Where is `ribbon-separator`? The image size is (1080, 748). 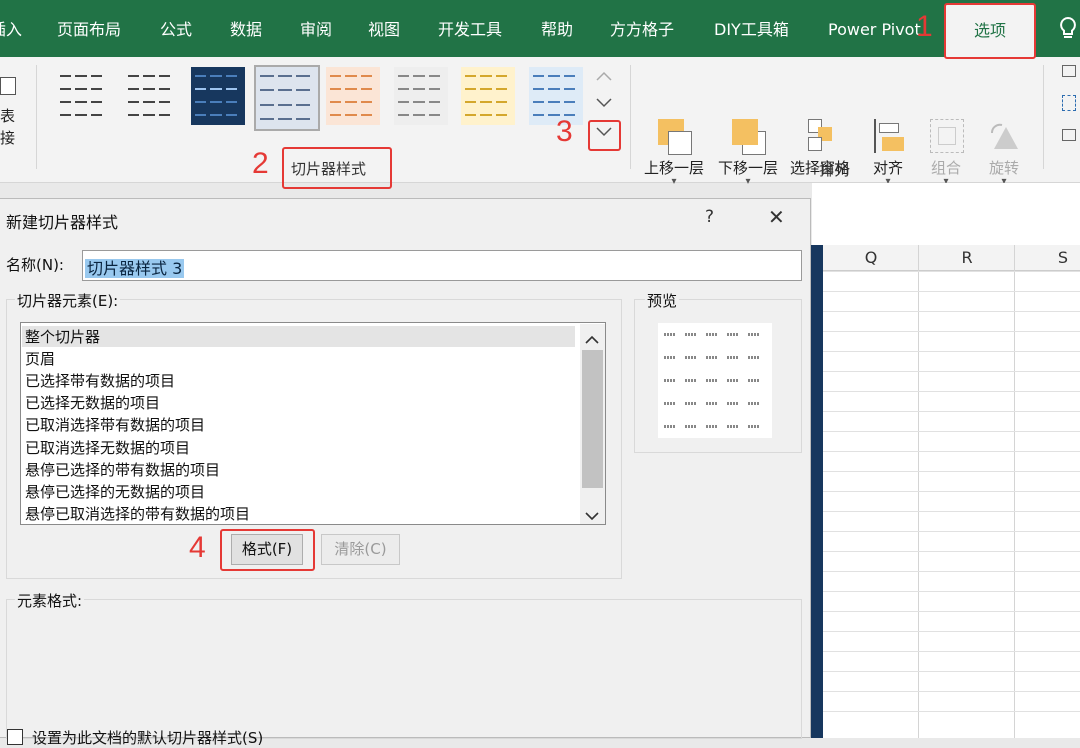 ribbon-separator is located at coordinates (36, 117).